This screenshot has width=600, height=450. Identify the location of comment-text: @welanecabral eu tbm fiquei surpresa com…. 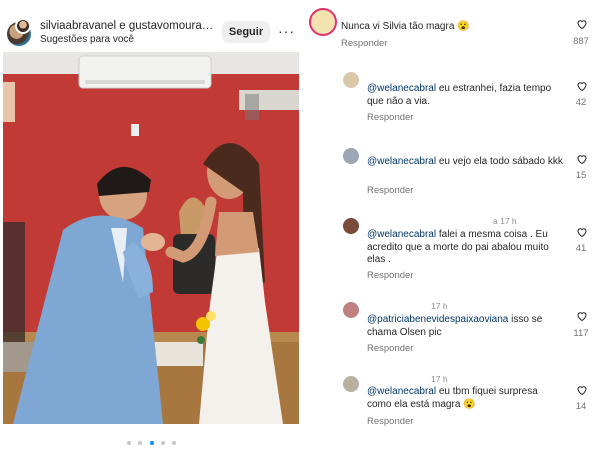
(452, 398).